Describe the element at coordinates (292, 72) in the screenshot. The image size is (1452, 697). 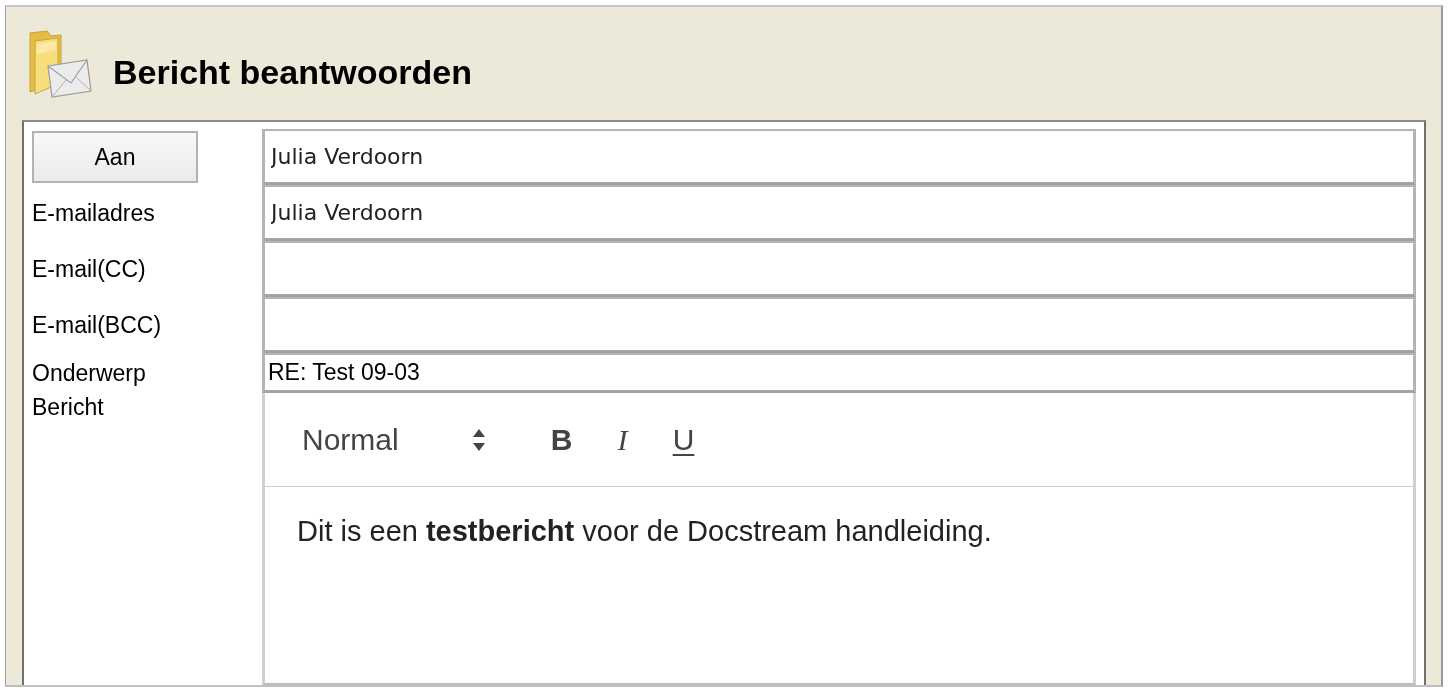
I see `window-title: Bericht beantwoorden` at that location.